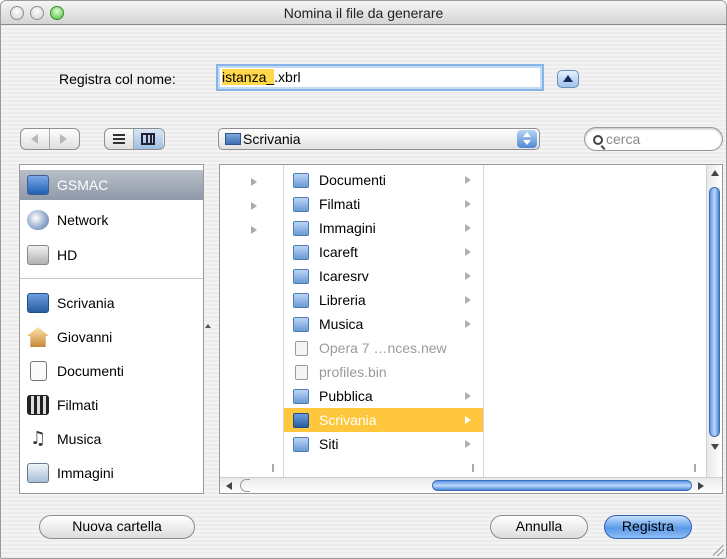 This screenshot has width=727, height=559. What do you see at coordinates (117, 527) in the screenshot?
I see `new-folder-button: Nuova cartella` at bounding box center [117, 527].